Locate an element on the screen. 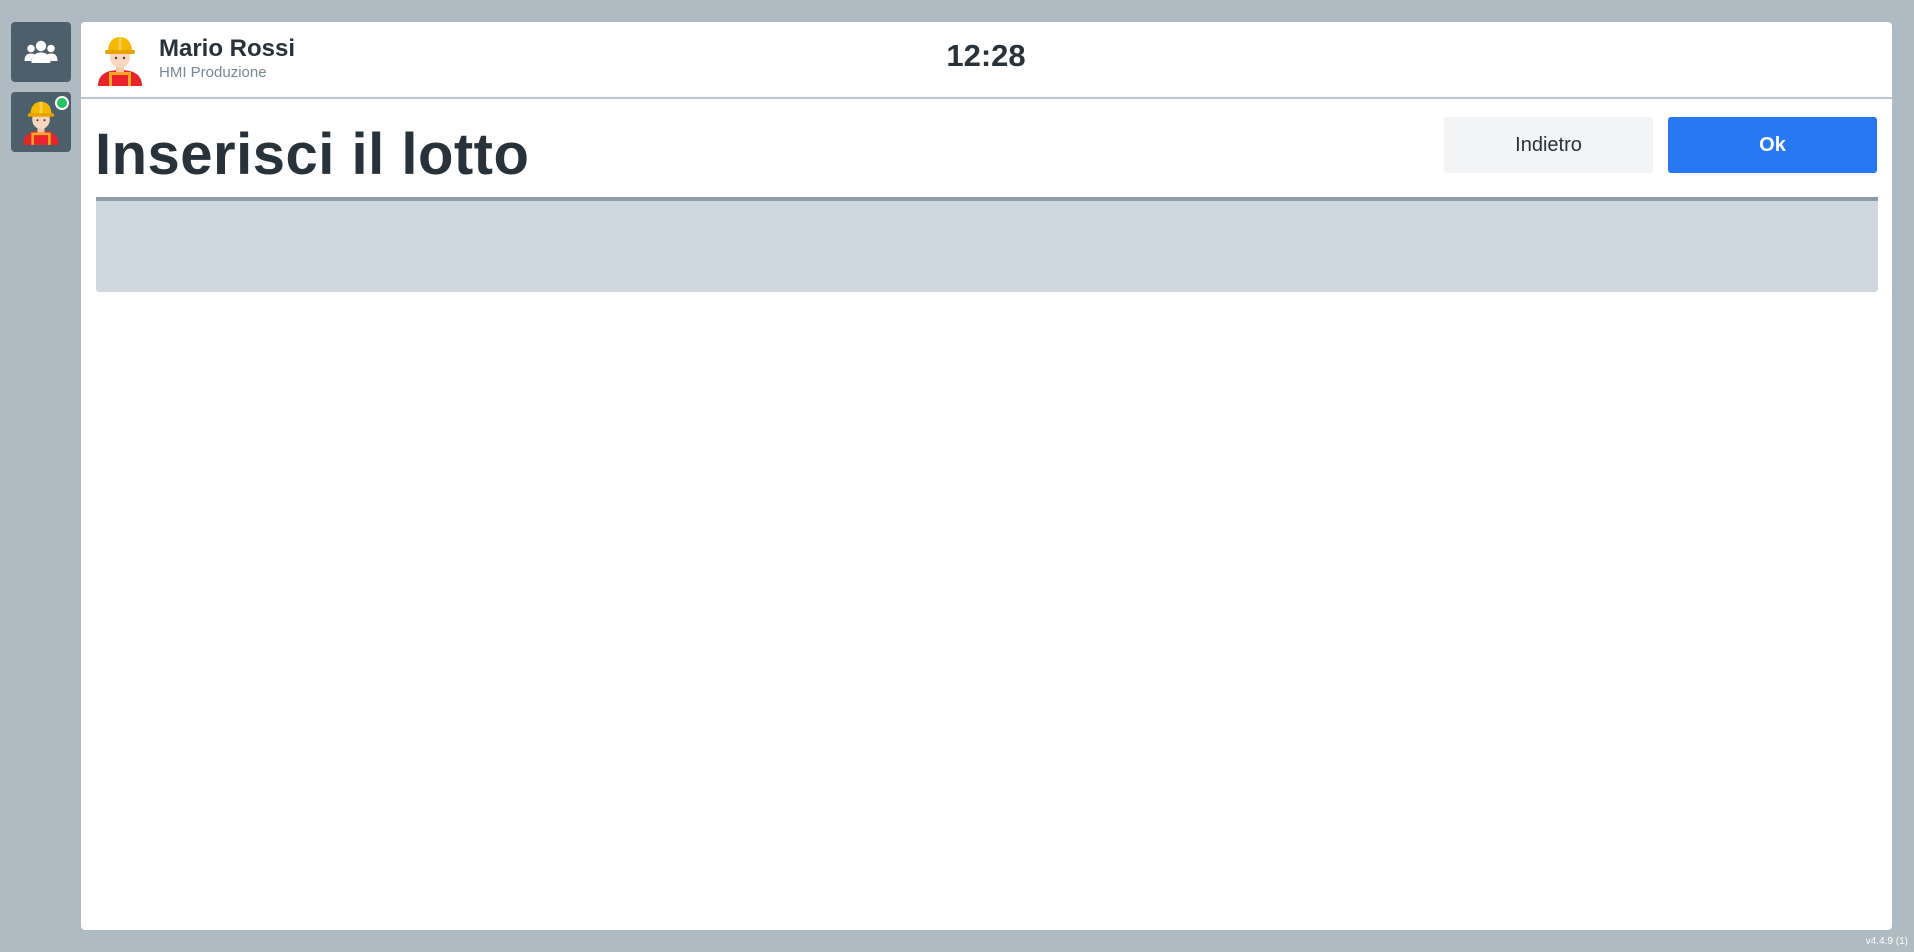  user-avatar is located at coordinates (120, 61).